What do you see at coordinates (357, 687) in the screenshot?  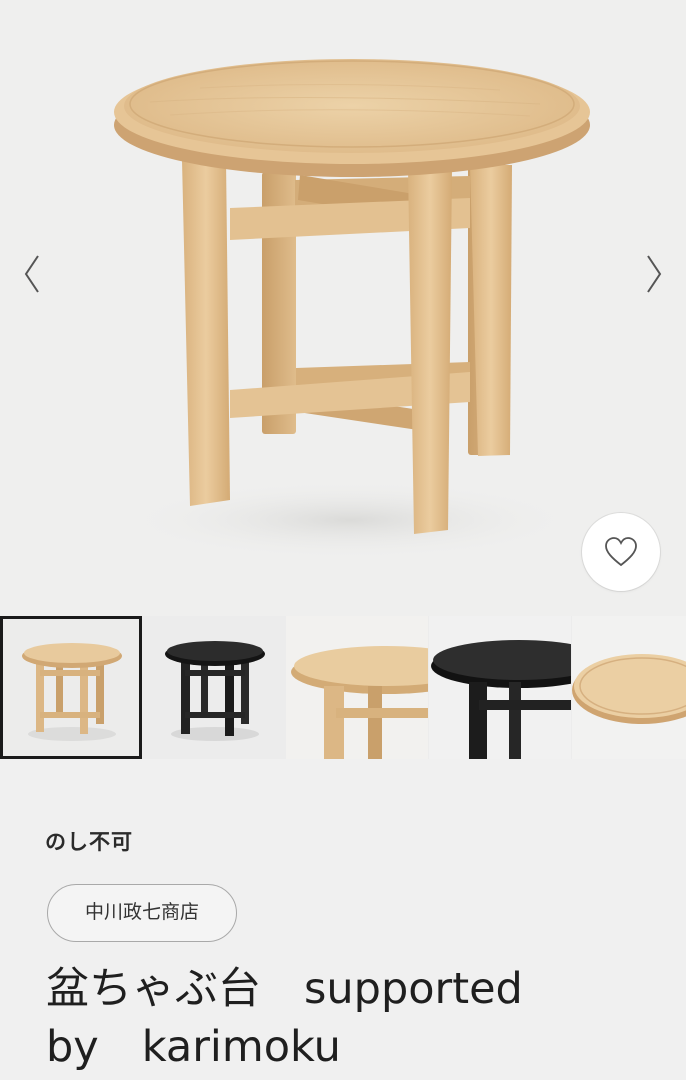 I see `thumb-natural-closeup` at bounding box center [357, 687].